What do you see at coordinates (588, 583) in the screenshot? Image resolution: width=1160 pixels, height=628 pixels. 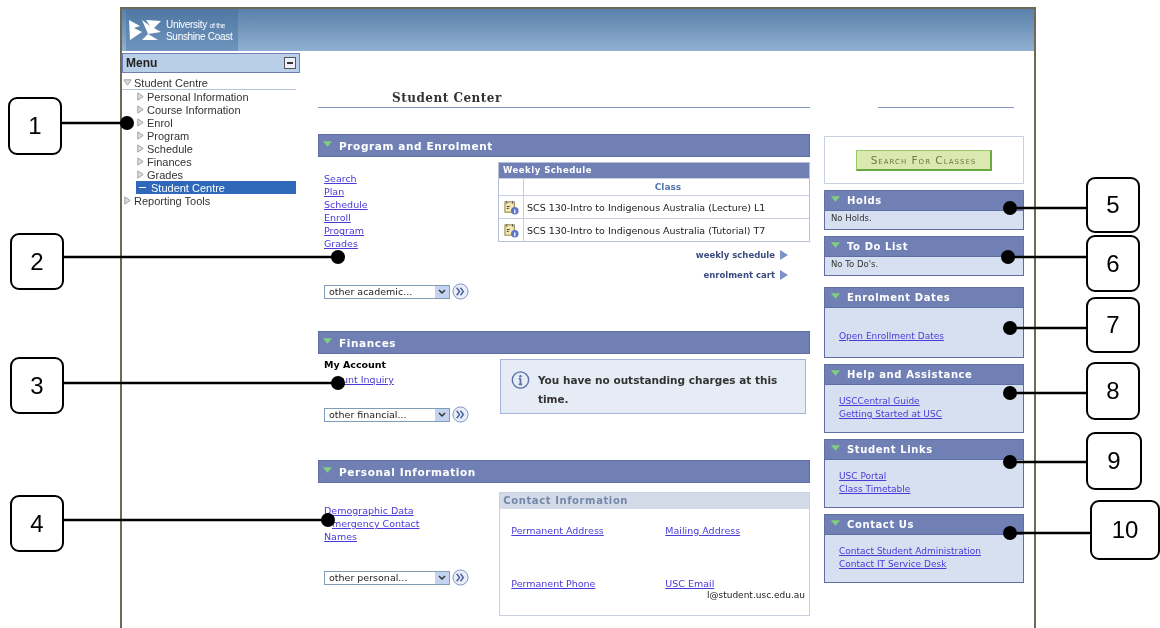 I see `link: Permanent Phone` at bounding box center [588, 583].